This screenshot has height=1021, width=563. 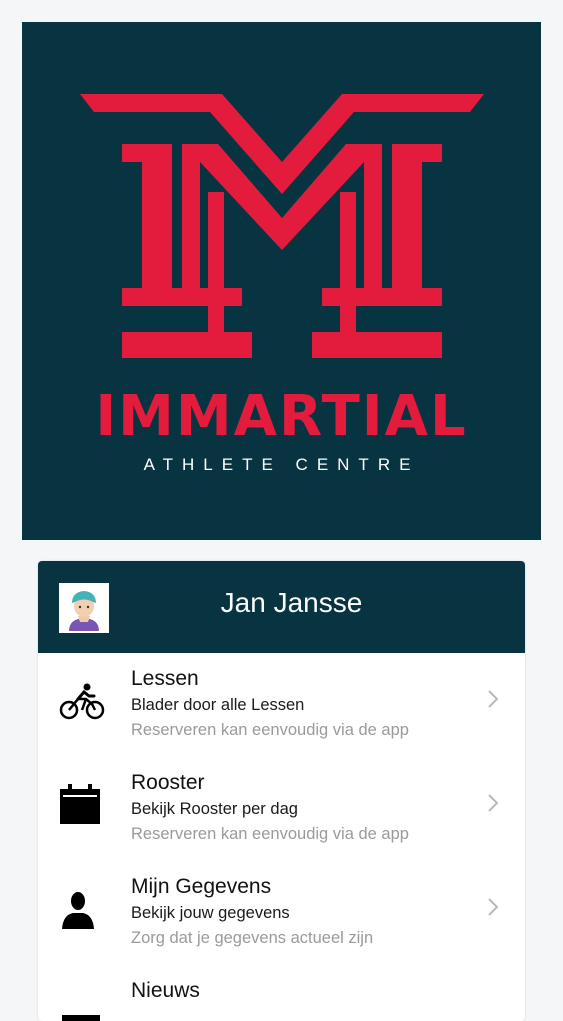 What do you see at coordinates (210, 913) in the screenshot?
I see `menu-item-subtitle: Bekijk jouw gegevens` at bounding box center [210, 913].